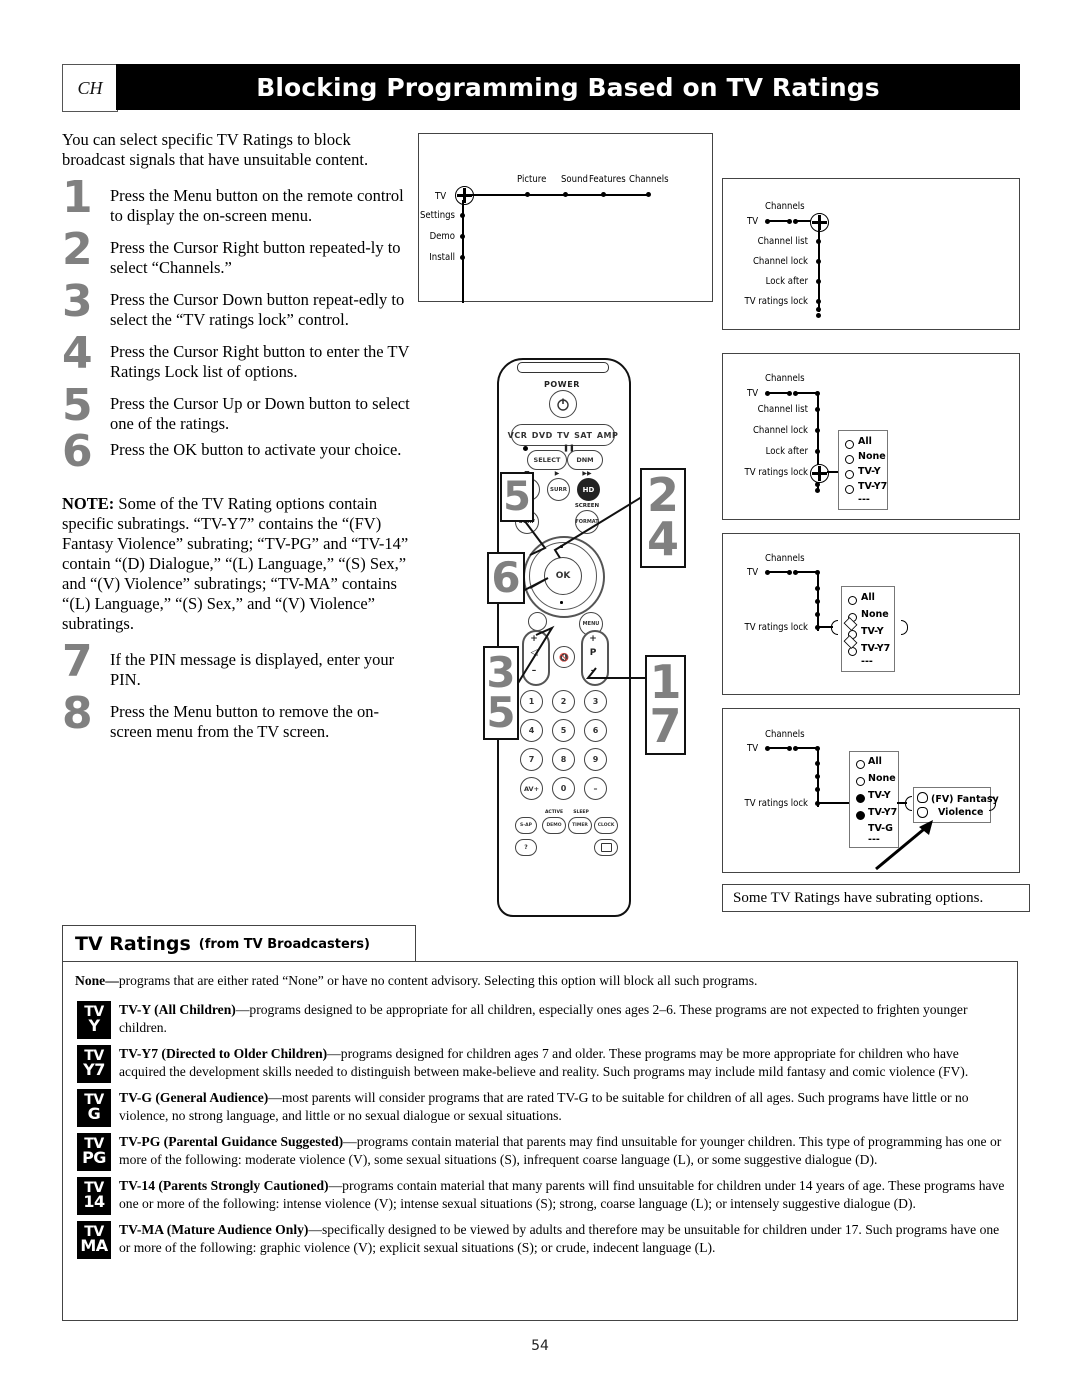 Image resolution: width=1080 pixels, height=1397 pixels. Describe the element at coordinates (606, 825) in the screenshot. I see `clock-button: CLOCK` at that location.